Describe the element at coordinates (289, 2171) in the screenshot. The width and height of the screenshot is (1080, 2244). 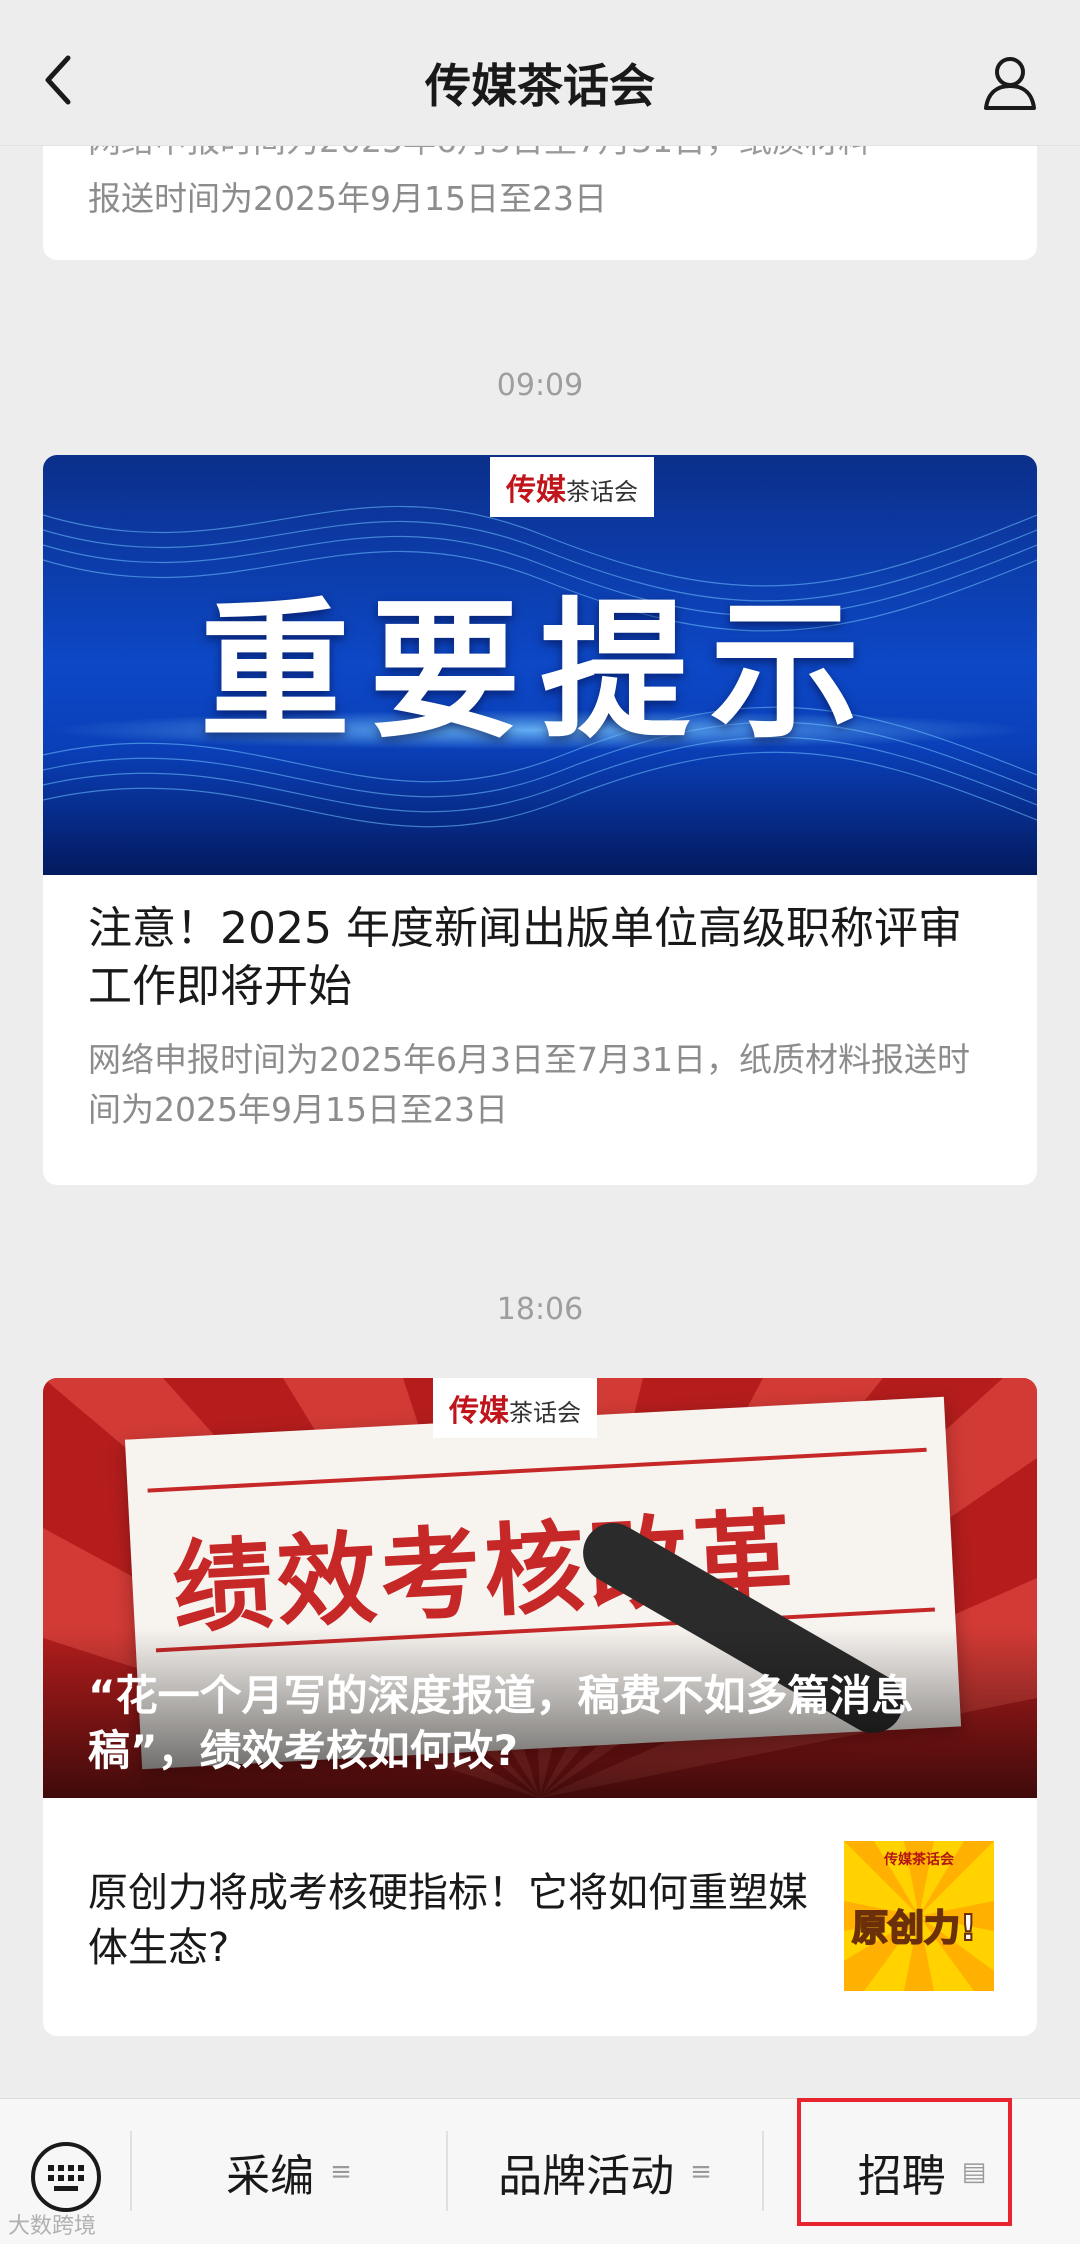
I see `menu-item-caibian: 采编 ≡` at that location.